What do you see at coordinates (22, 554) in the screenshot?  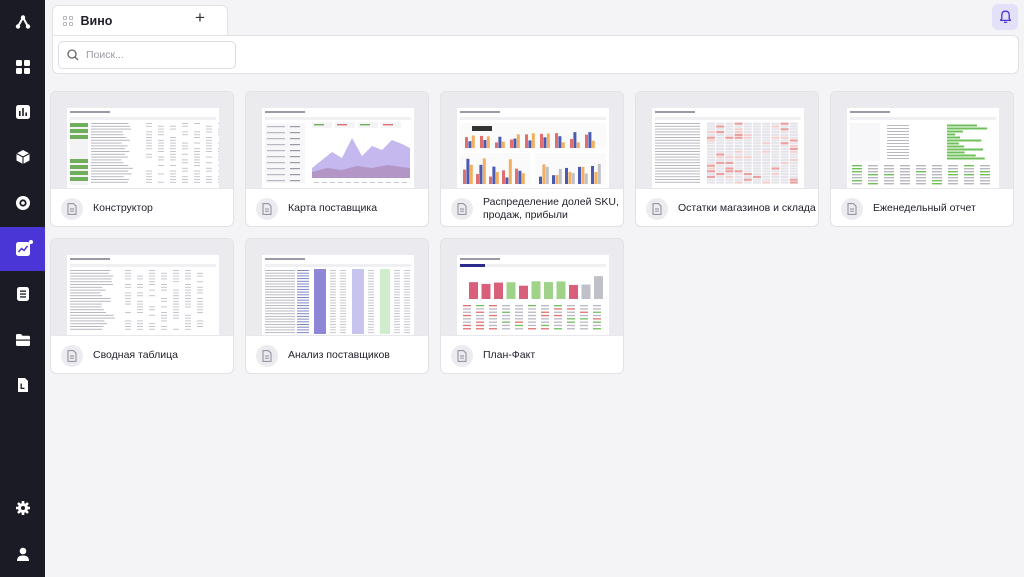 I see `user-icon` at bounding box center [22, 554].